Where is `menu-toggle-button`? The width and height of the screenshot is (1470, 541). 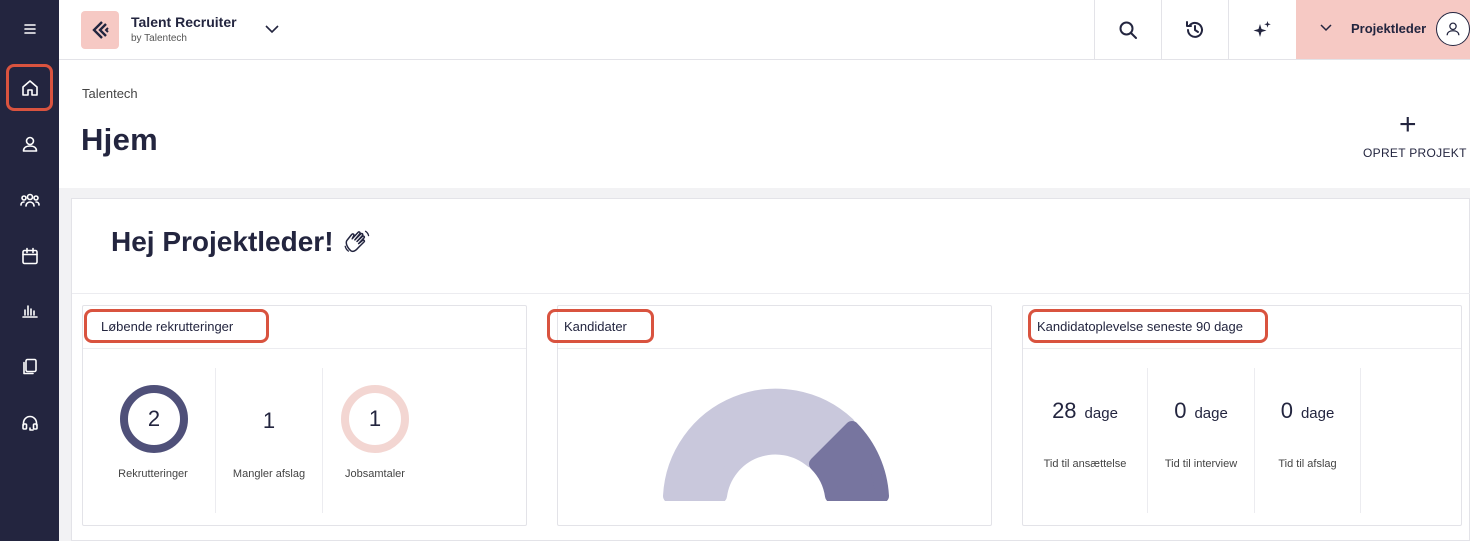
menu-toggle-button is located at coordinates (29, 28).